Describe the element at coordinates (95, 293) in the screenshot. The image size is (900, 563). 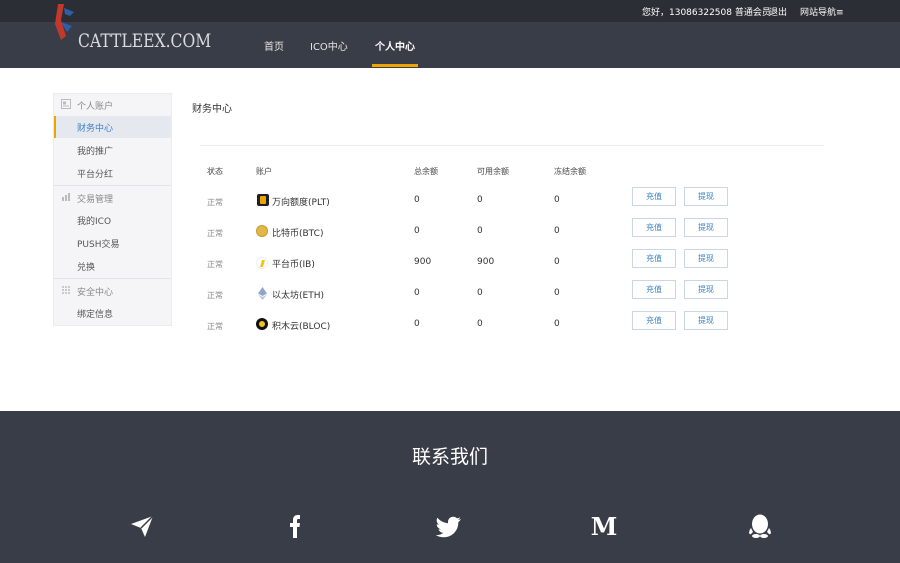
I see `sidebar-group-label: 安全中心` at that location.